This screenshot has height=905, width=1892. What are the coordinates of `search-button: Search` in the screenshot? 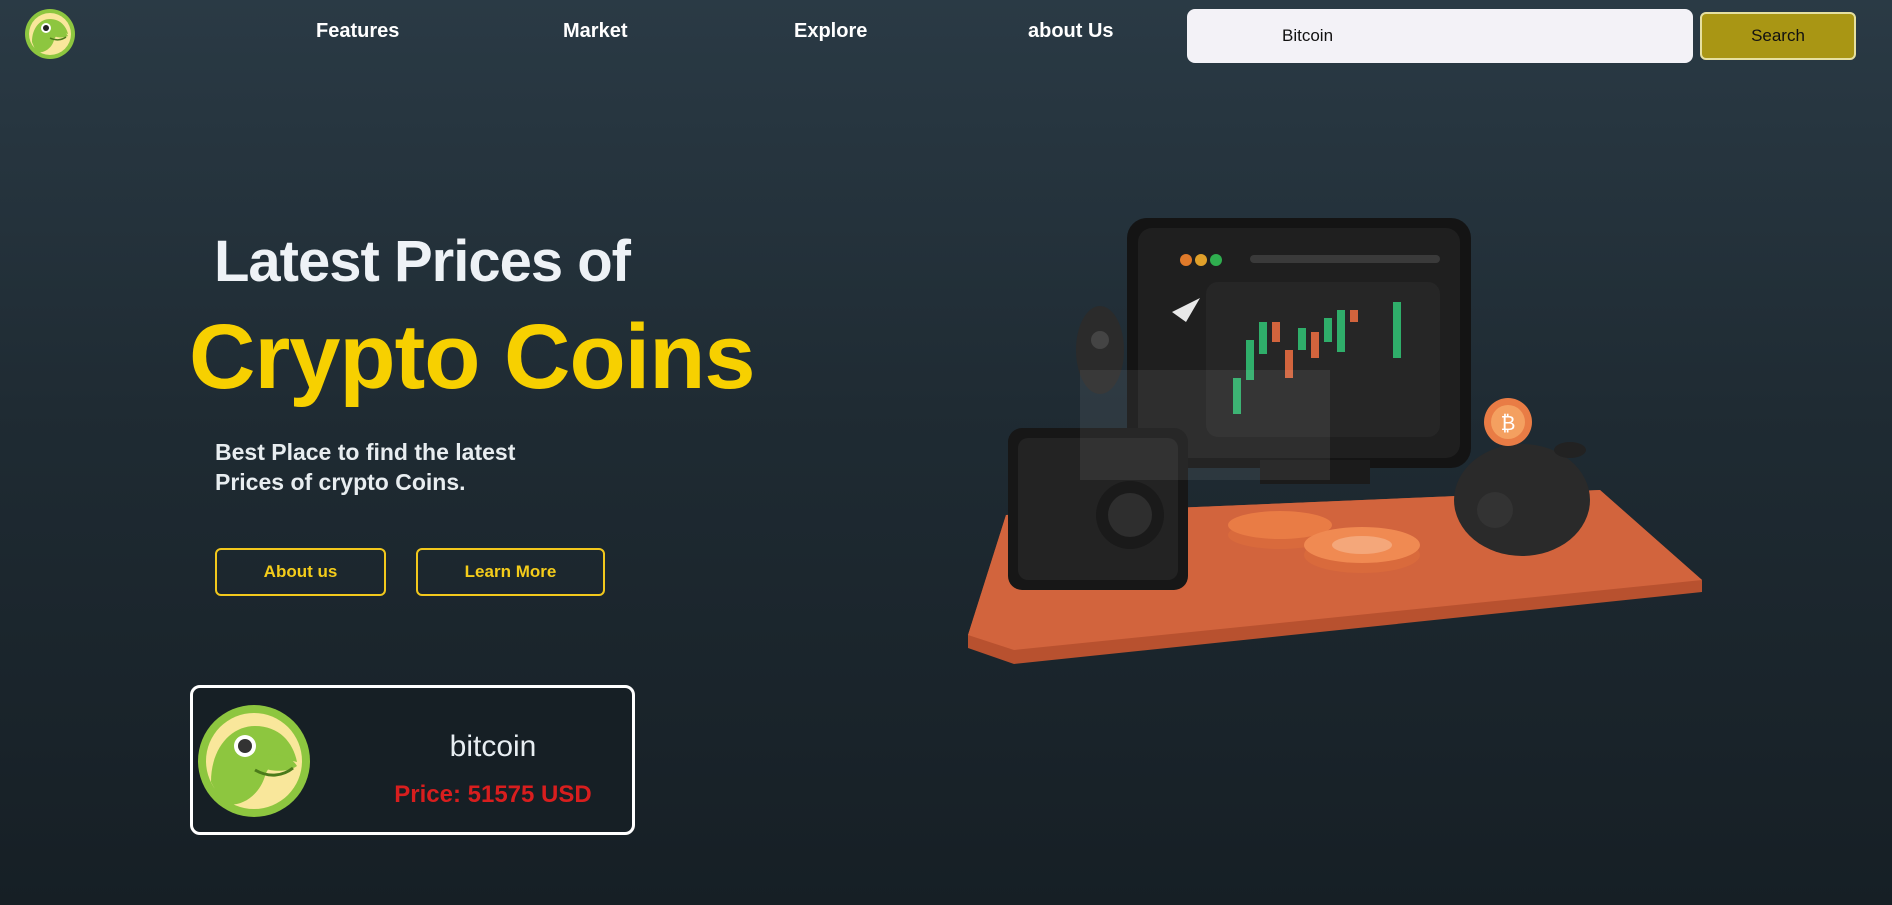 It's located at (1778, 36).